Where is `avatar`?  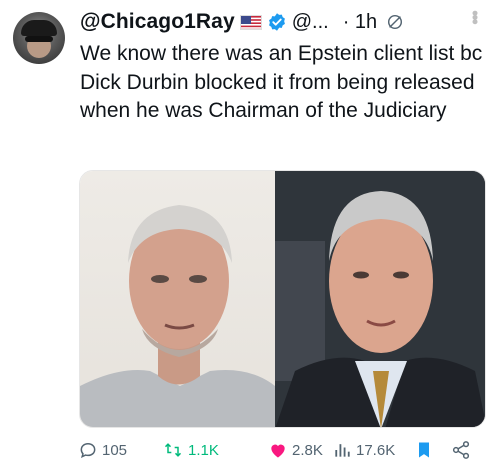 avatar is located at coordinates (39, 38).